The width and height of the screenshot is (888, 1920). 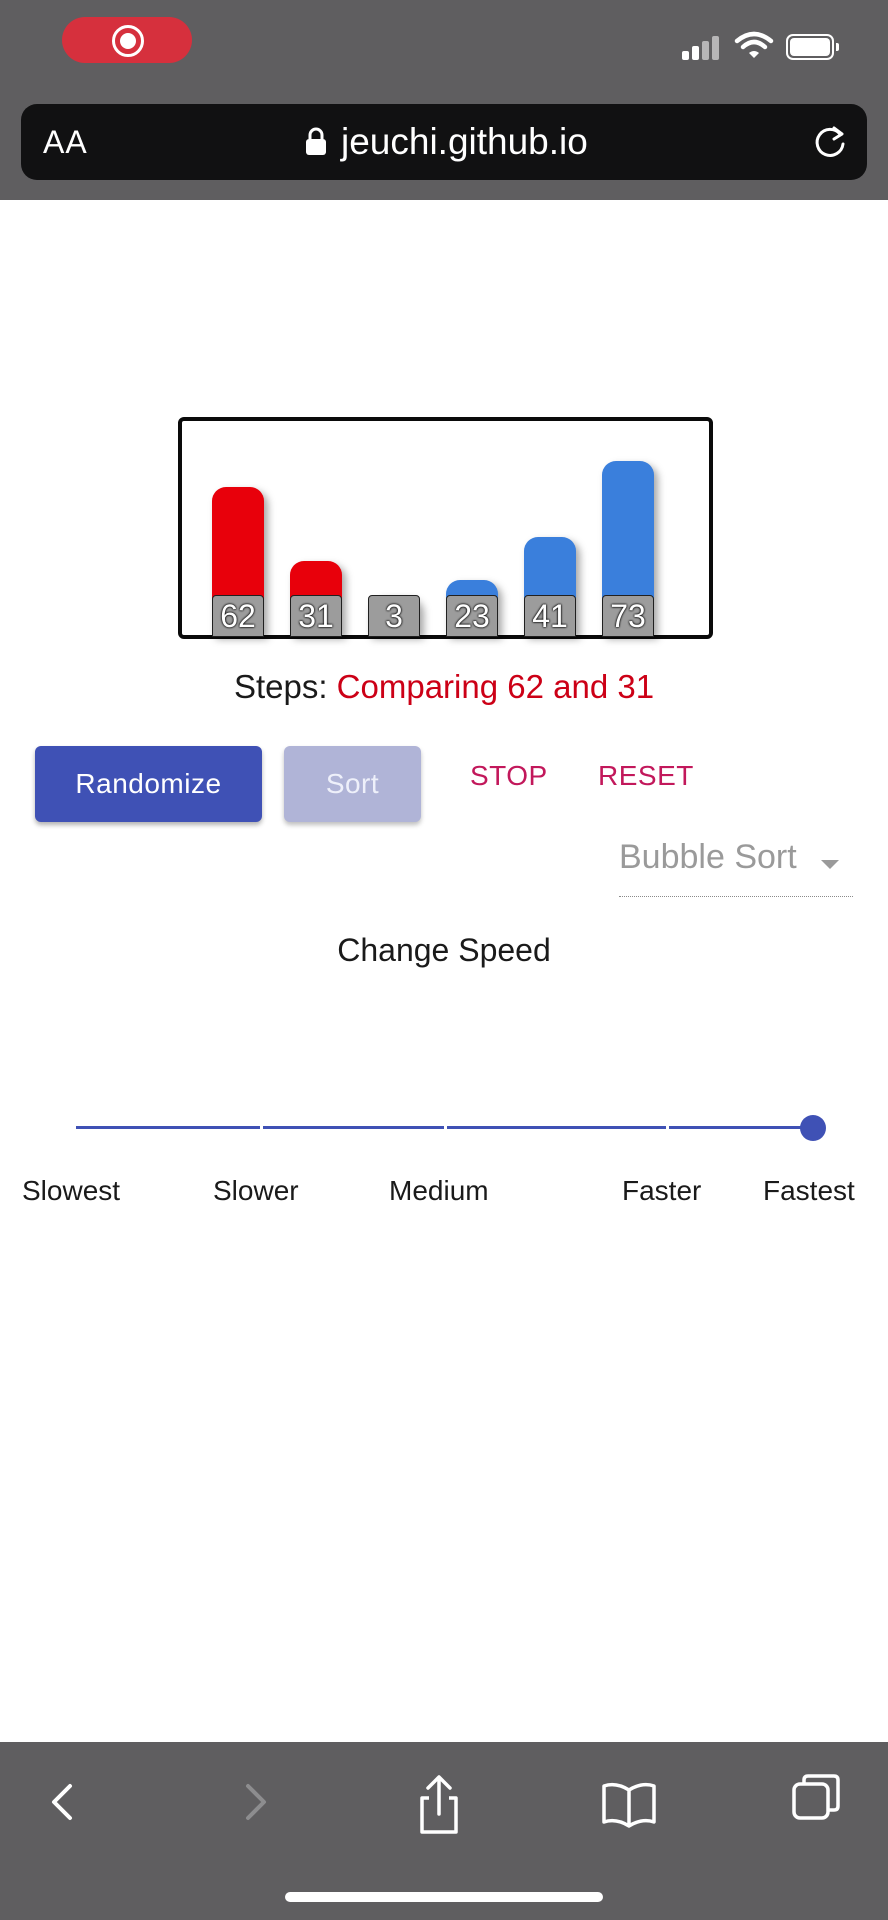 I want to click on reload-icon, so click(x=830, y=142).